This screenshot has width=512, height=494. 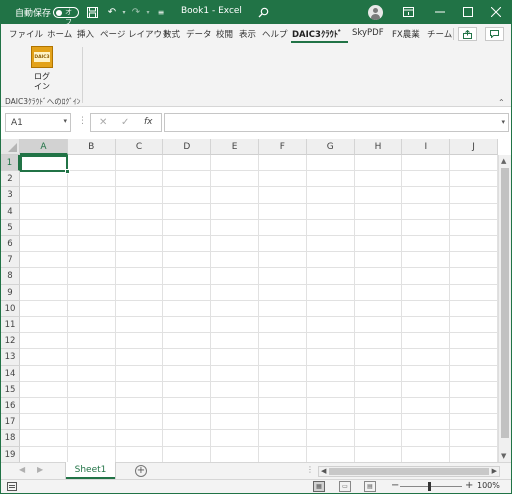 I want to click on page-layout-view-icon: ▭, so click(x=345, y=486).